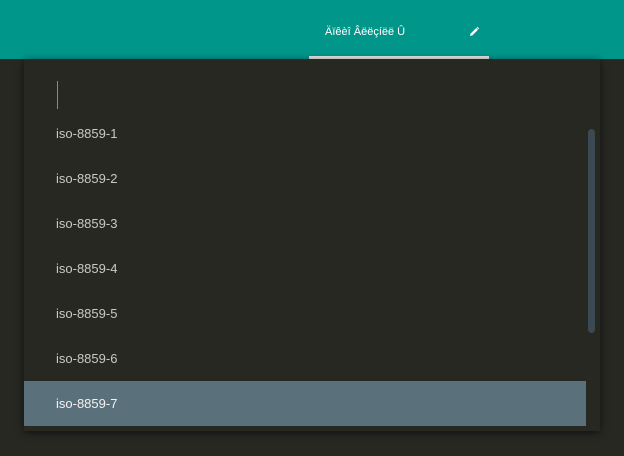  What do you see at coordinates (312, 96) in the screenshot?
I see `encoding-search-input` at bounding box center [312, 96].